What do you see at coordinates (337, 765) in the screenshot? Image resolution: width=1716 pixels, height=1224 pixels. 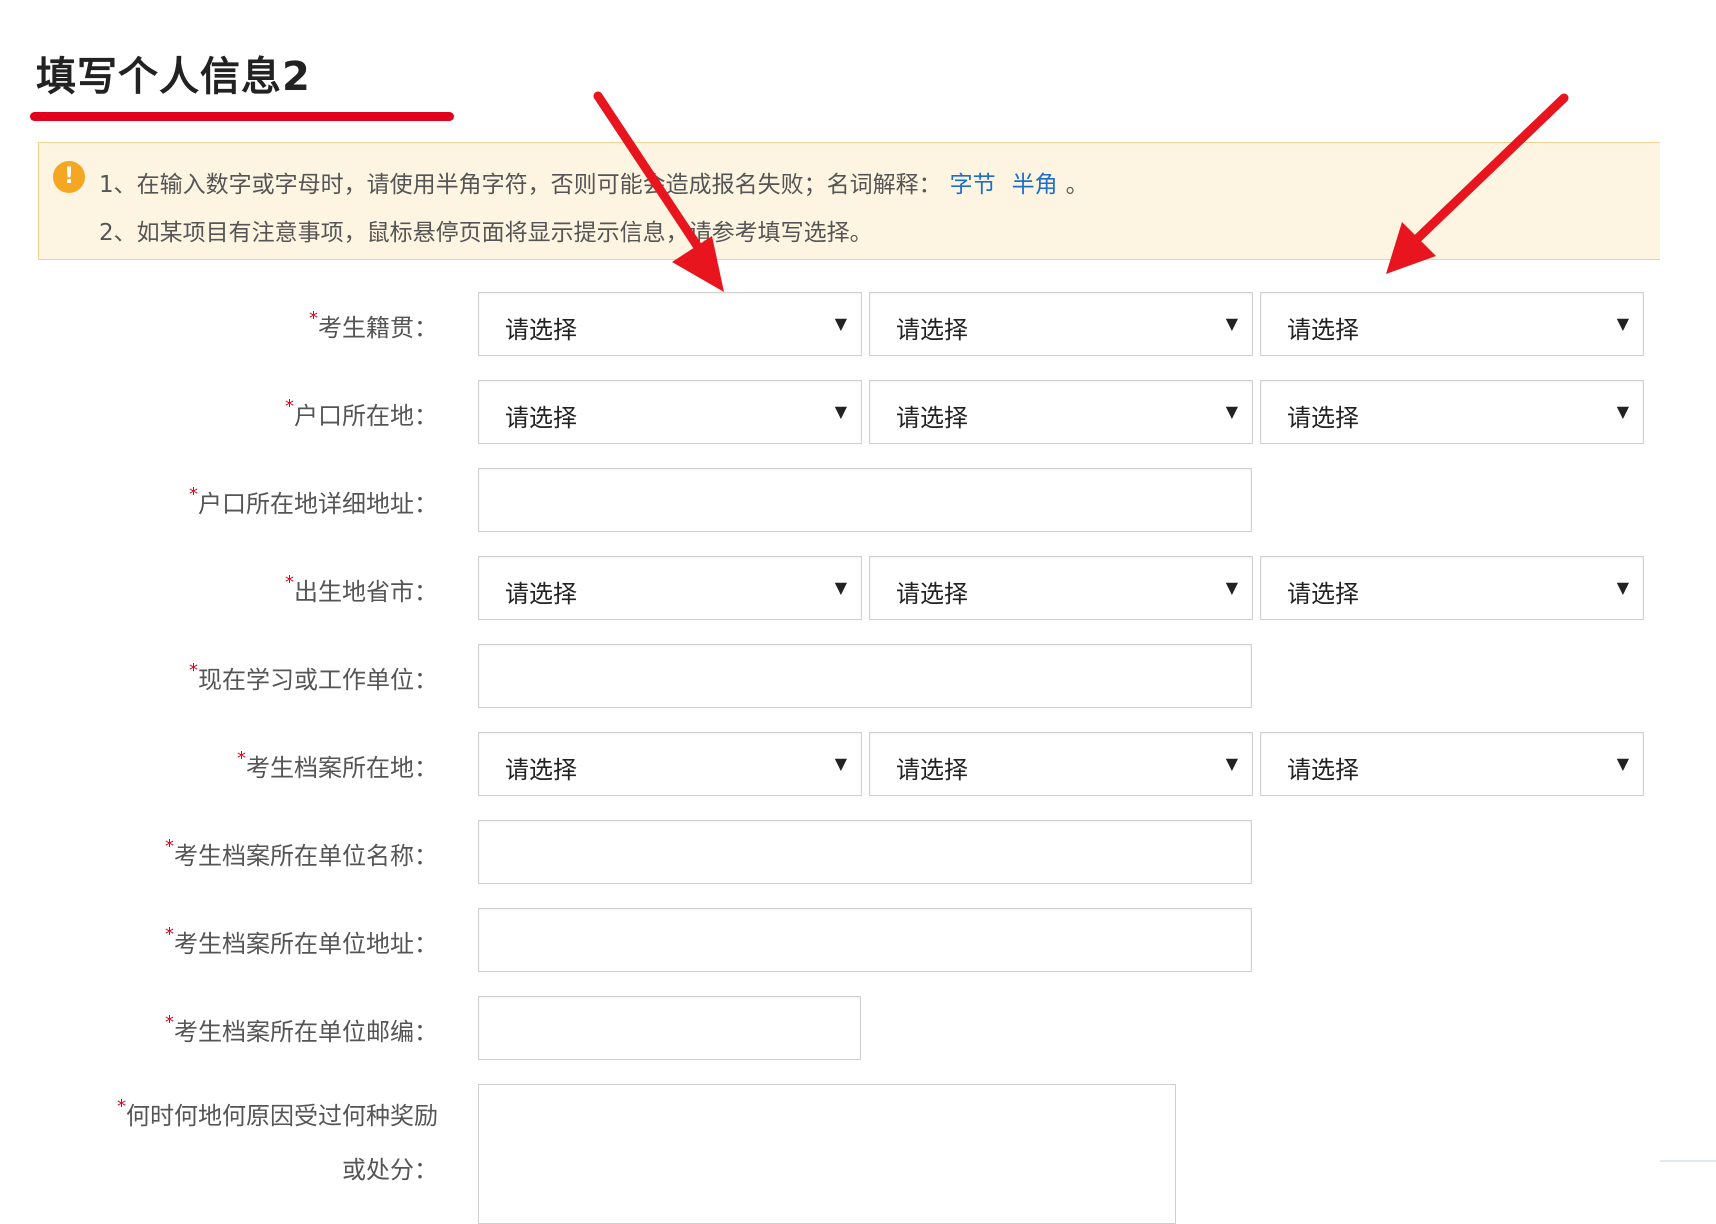 I see `label-archive-location: *考生档案所在地：` at bounding box center [337, 765].